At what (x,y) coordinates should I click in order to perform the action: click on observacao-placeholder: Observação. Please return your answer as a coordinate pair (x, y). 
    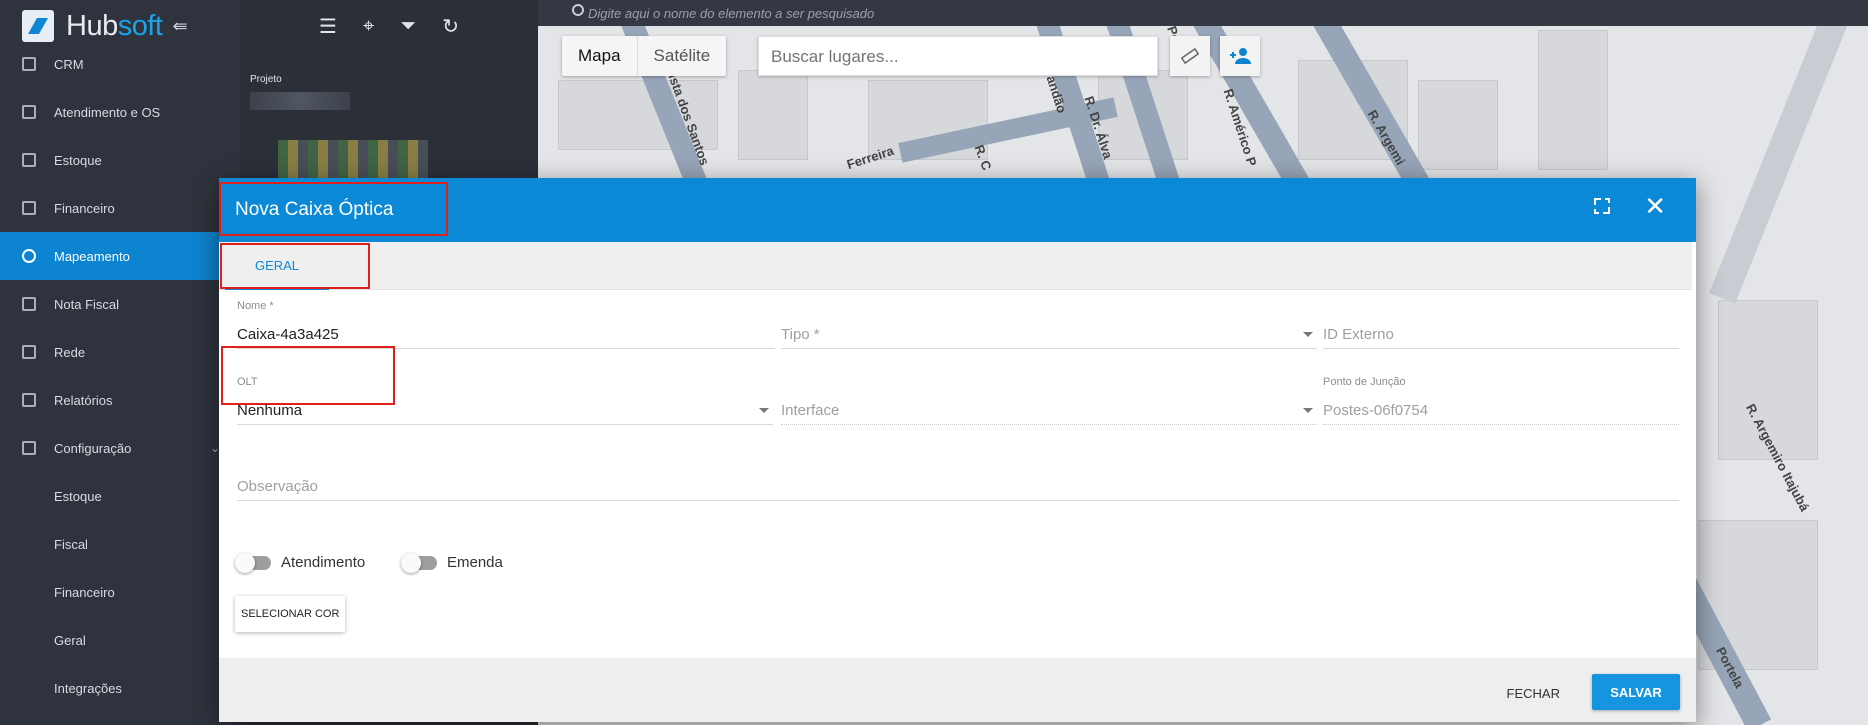
    Looking at the image, I should click on (277, 486).